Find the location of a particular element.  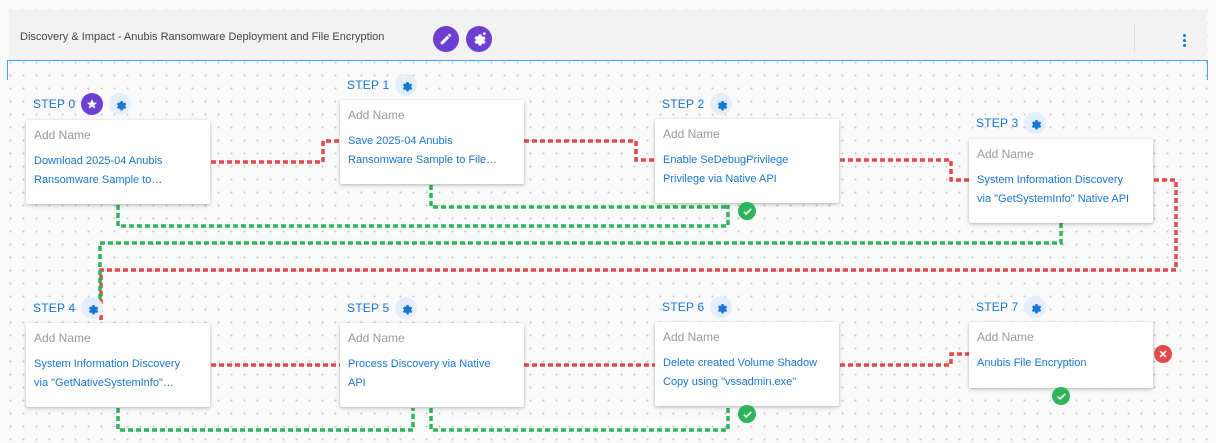

step-2-settings-gear-icon is located at coordinates (721, 104).